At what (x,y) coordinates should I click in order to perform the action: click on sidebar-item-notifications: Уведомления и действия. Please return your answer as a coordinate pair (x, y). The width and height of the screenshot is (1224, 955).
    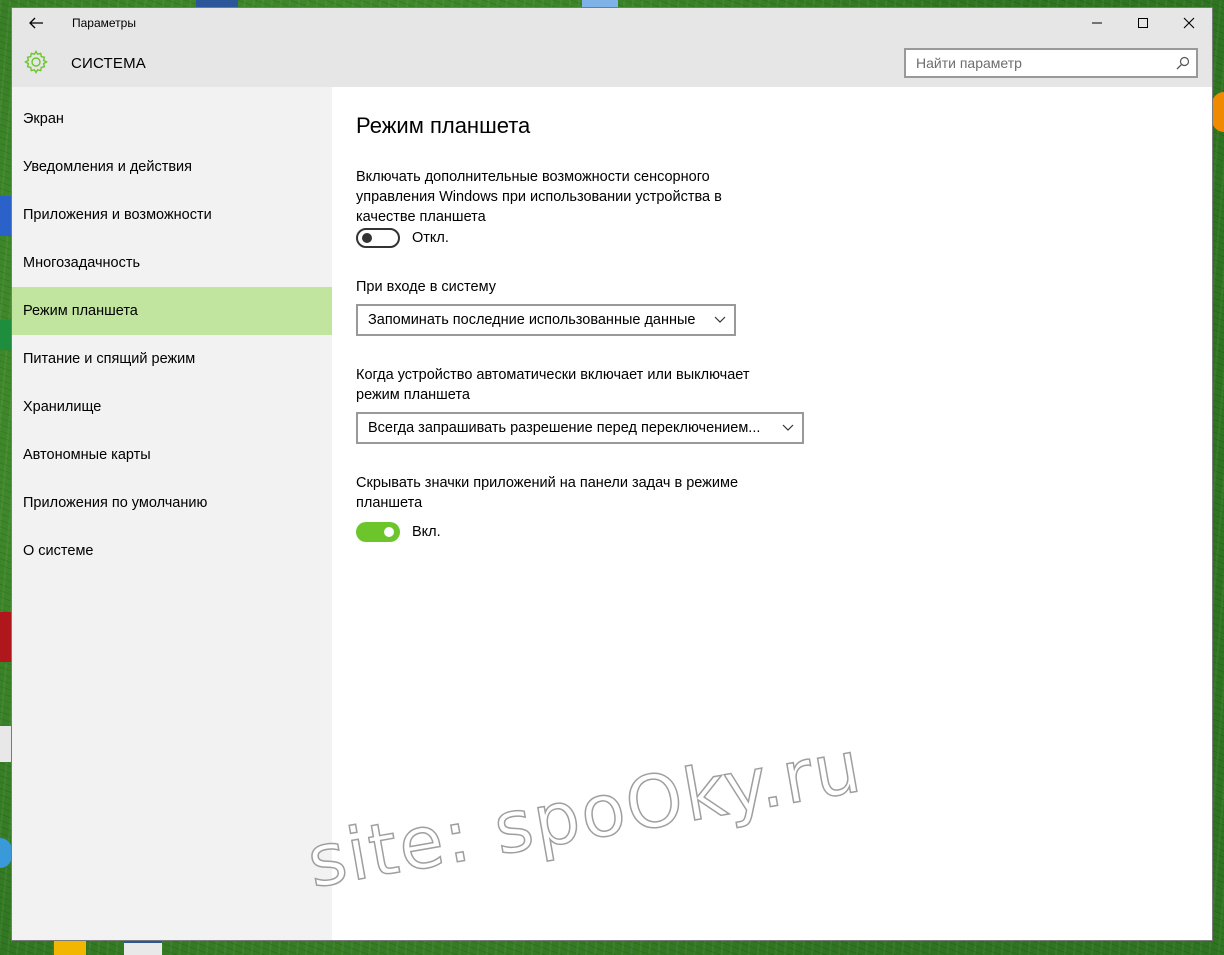
    Looking at the image, I should click on (172, 167).